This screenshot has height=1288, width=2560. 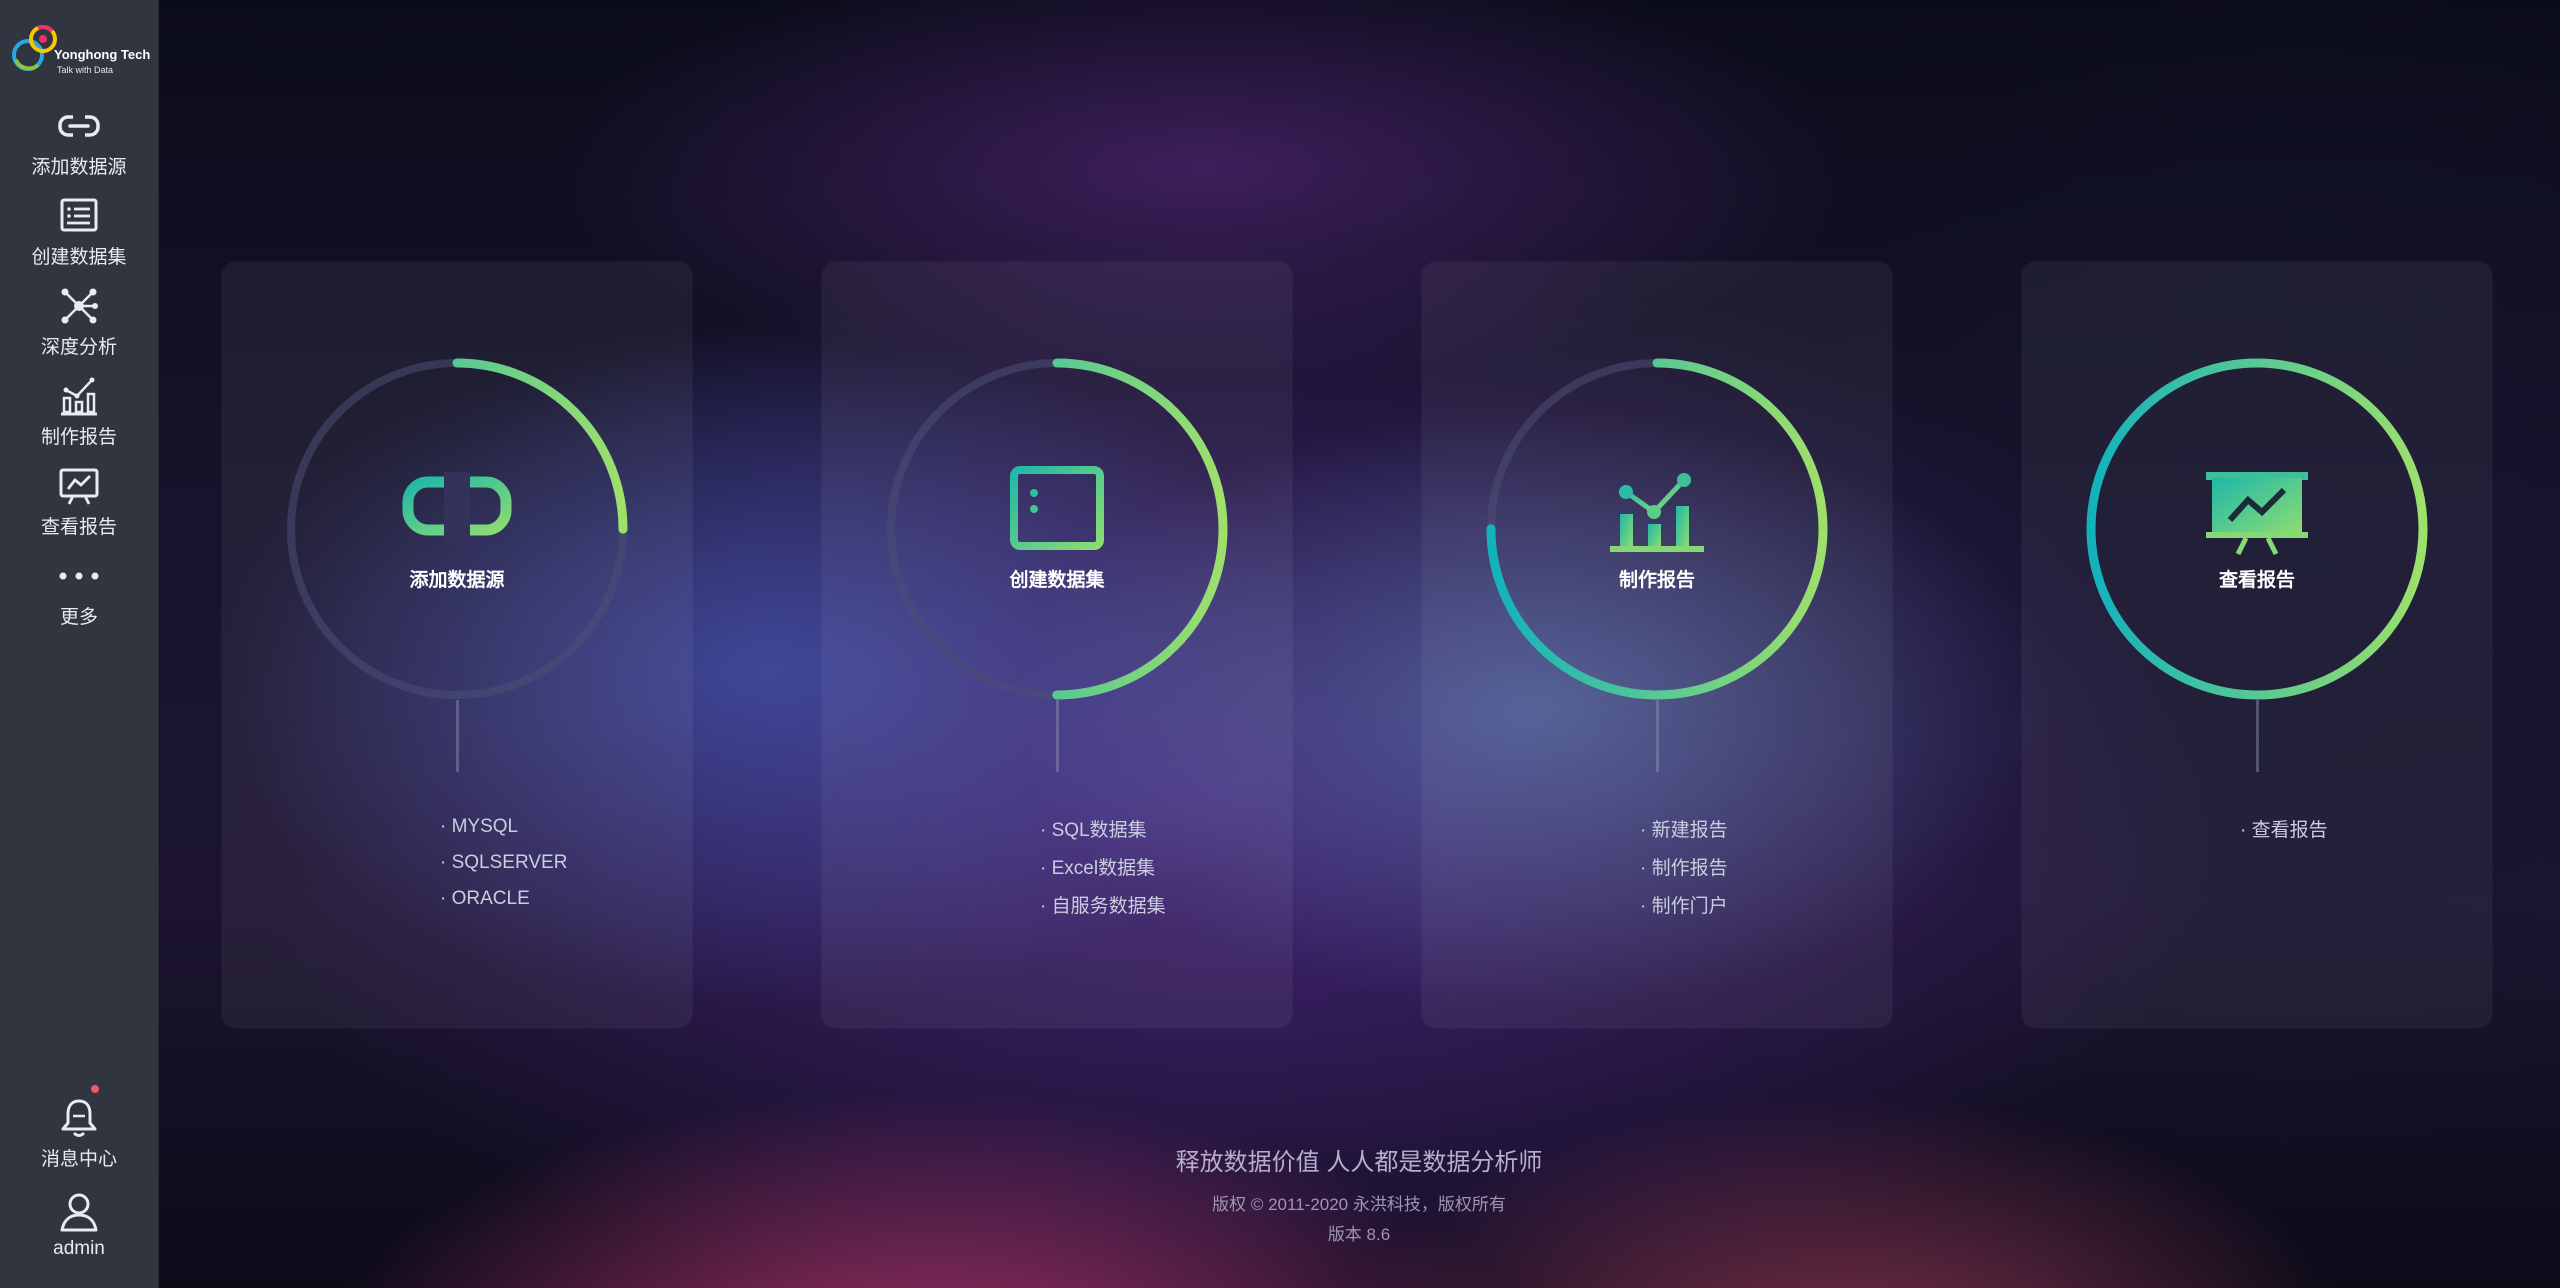 I want to click on sidebar-item-view-report: 查看报告, so click(x=79, y=500).